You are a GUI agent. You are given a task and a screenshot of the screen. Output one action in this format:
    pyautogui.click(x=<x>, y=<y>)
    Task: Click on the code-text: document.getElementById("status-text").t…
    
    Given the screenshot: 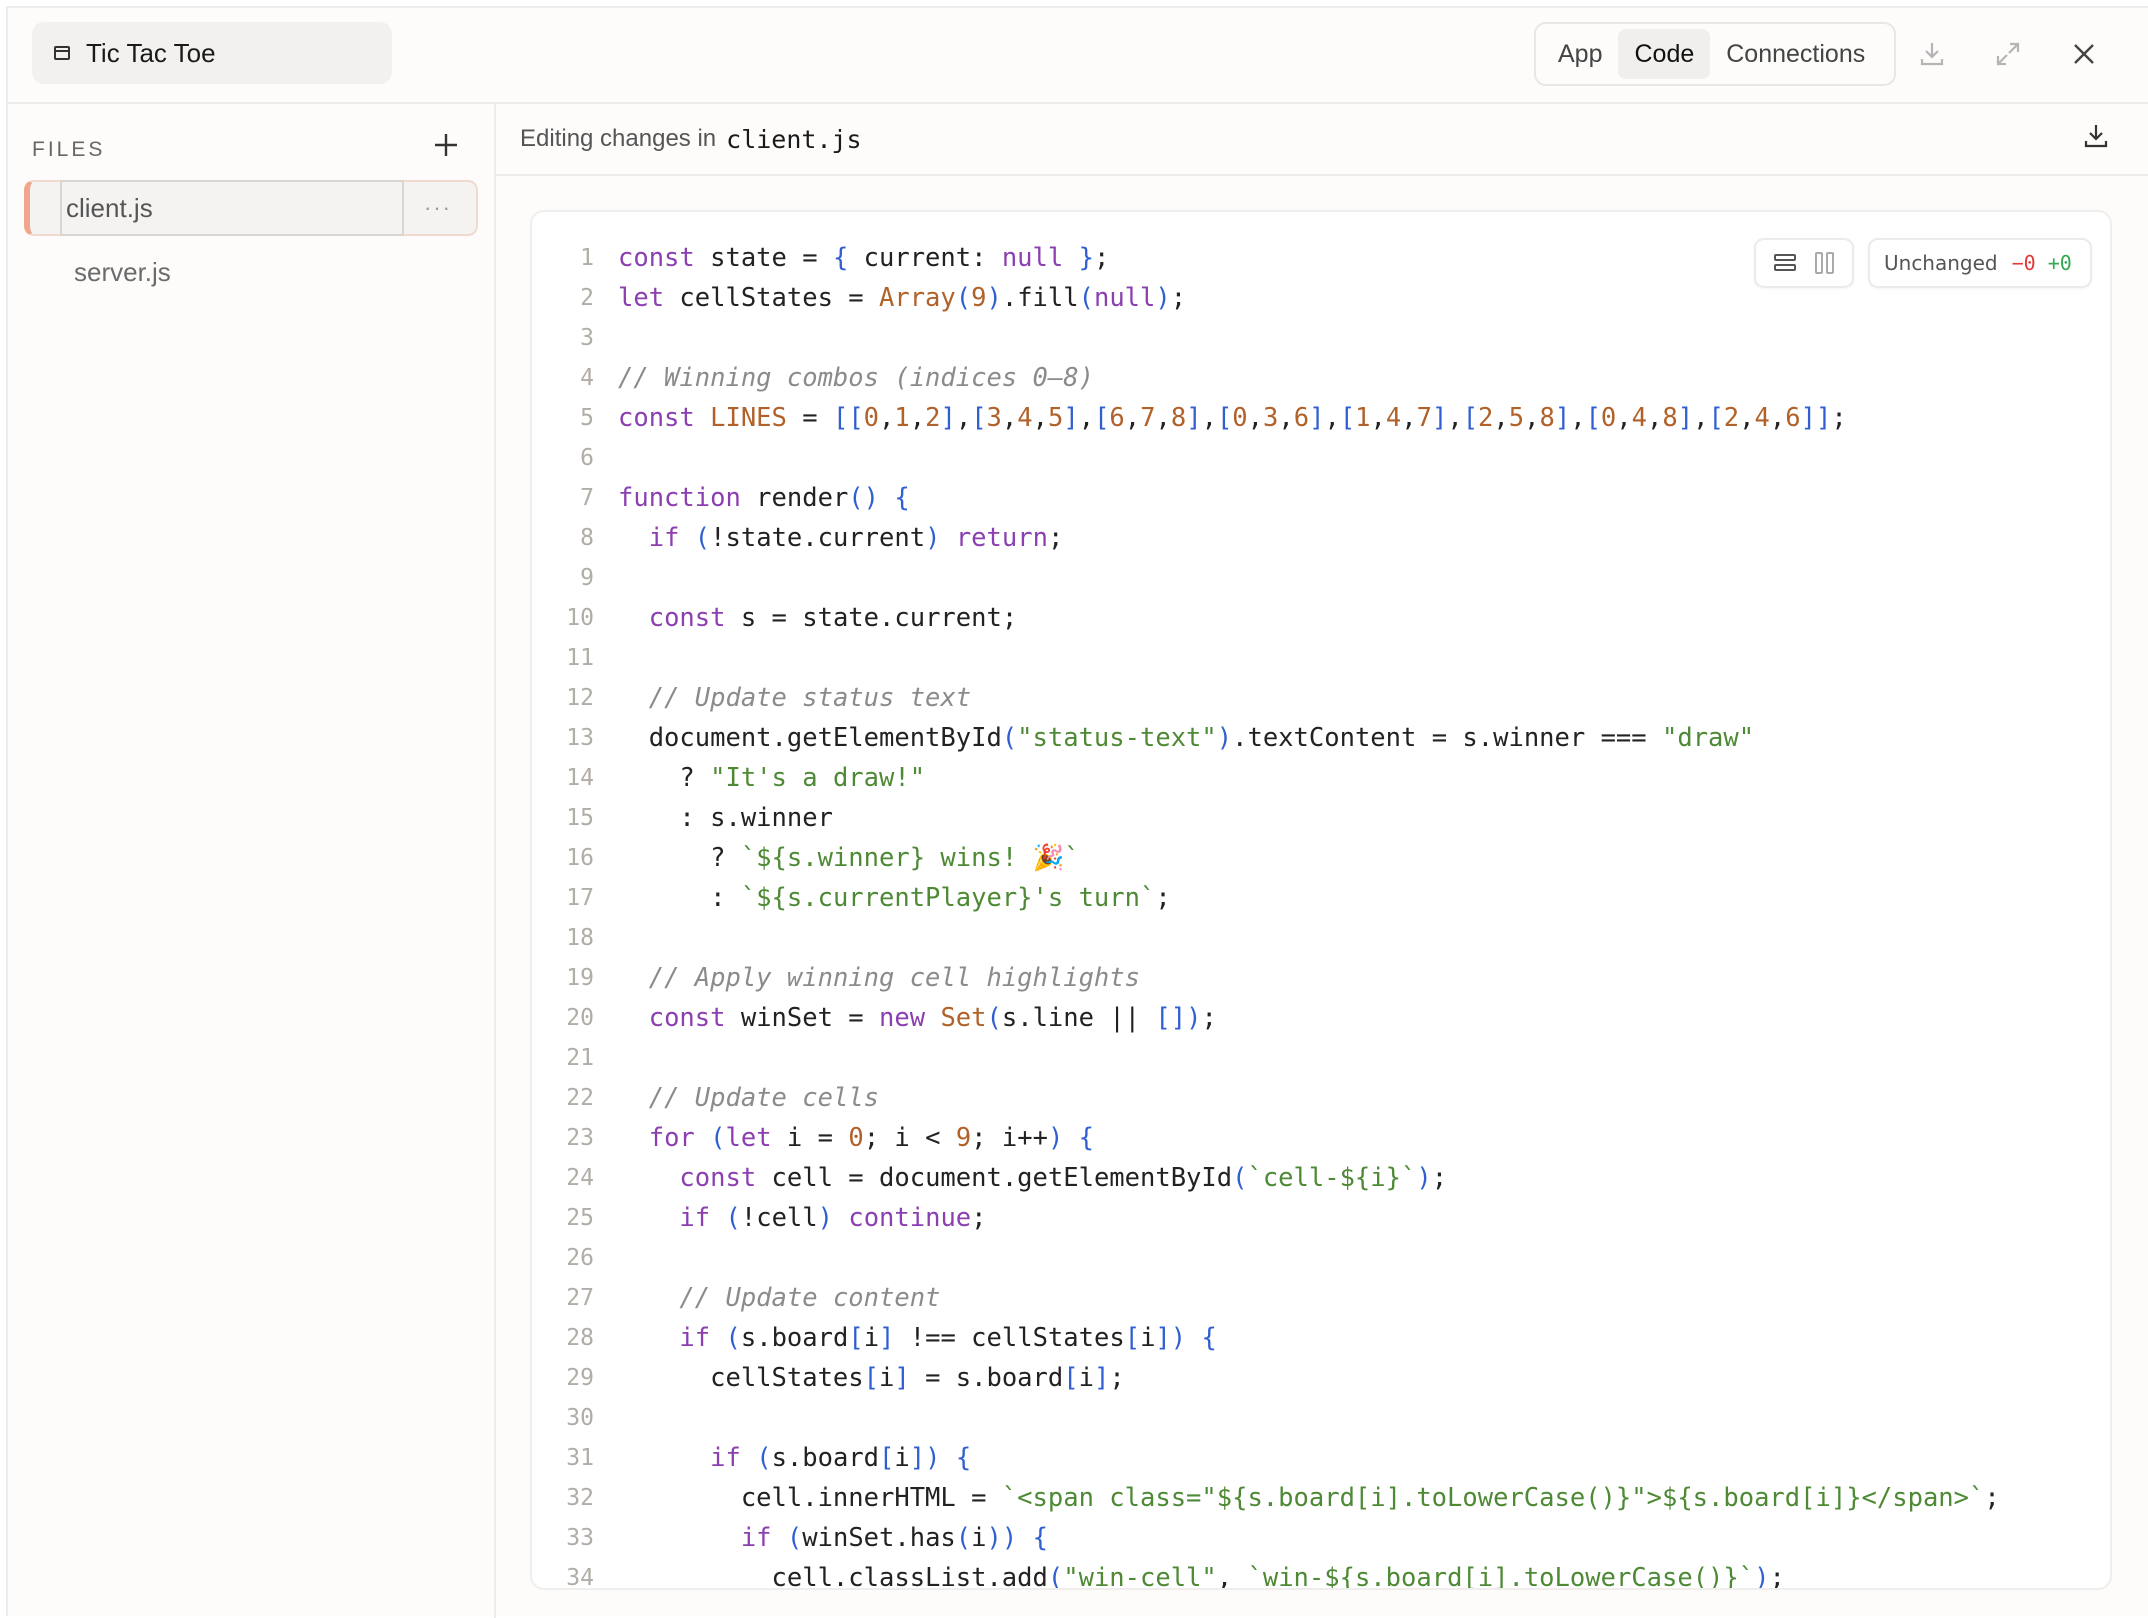 What is the action you would take?
    pyautogui.click(x=1186, y=738)
    